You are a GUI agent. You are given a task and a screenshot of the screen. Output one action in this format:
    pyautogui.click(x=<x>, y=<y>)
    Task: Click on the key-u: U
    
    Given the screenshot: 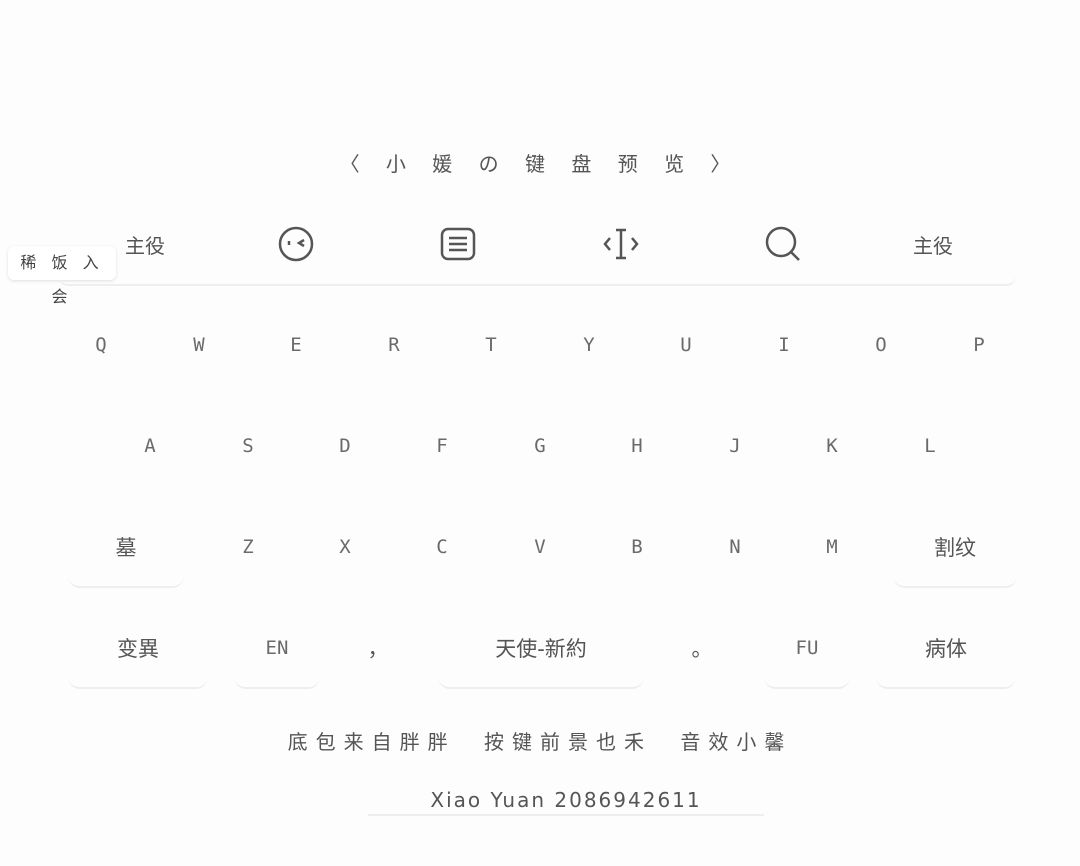 What is the action you would take?
    pyautogui.click(x=686, y=345)
    